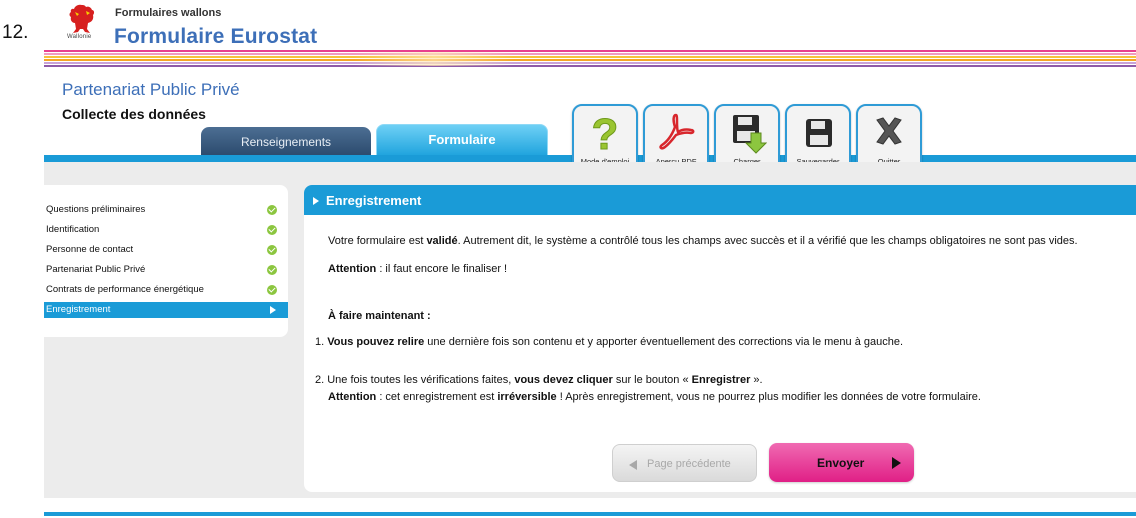 The width and height of the screenshot is (1136, 518). What do you see at coordinates (96, 209) in the screenshot?
I see `sidebar-item-label: Questions préliminaires` at bounding box center [96, 209].